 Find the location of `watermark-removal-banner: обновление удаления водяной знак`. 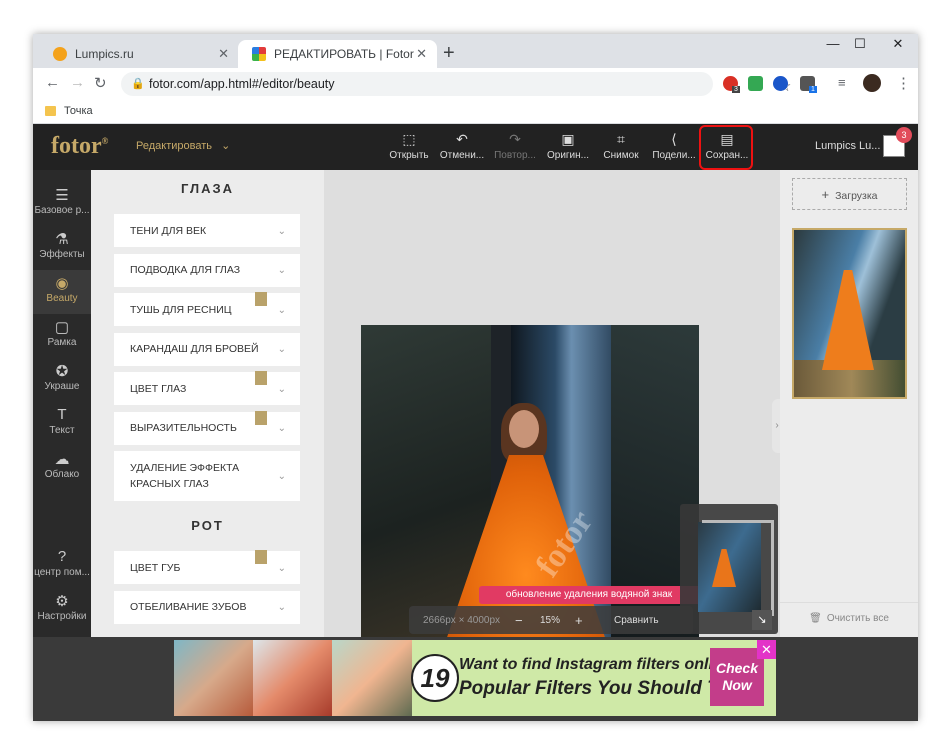

watermark-removal-banner: обновление удаления водяной знак is located at coordinates (589, 595).